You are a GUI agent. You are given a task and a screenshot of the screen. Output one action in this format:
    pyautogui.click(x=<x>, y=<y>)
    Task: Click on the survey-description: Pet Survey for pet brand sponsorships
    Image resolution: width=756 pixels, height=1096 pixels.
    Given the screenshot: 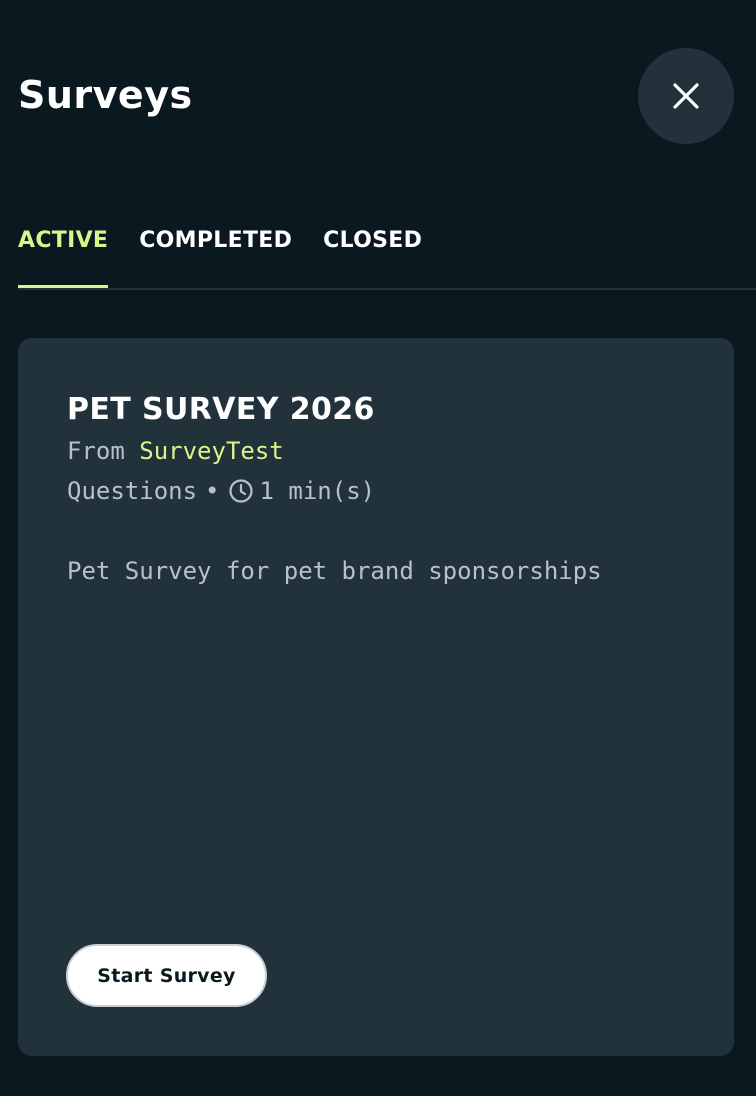 What is the action you would take?
    pyautogui.click(x=334, y=571)
    